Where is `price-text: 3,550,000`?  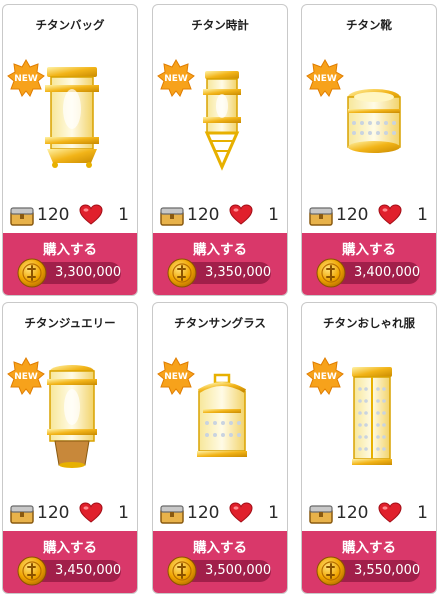
price-text: 3,550,000 is located at coordinates (387, 570).